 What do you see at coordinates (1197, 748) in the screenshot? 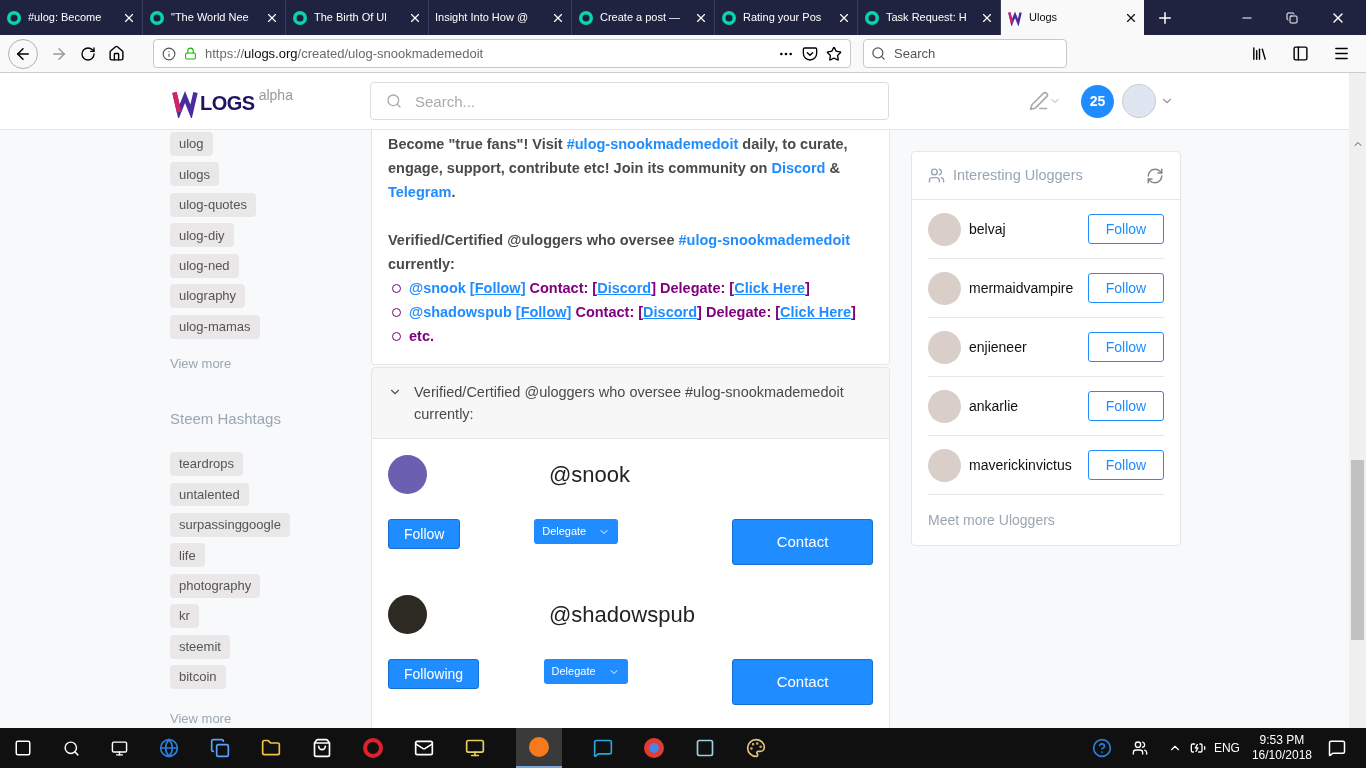
I see `battery-icon` at bounding box center [1197, 748].